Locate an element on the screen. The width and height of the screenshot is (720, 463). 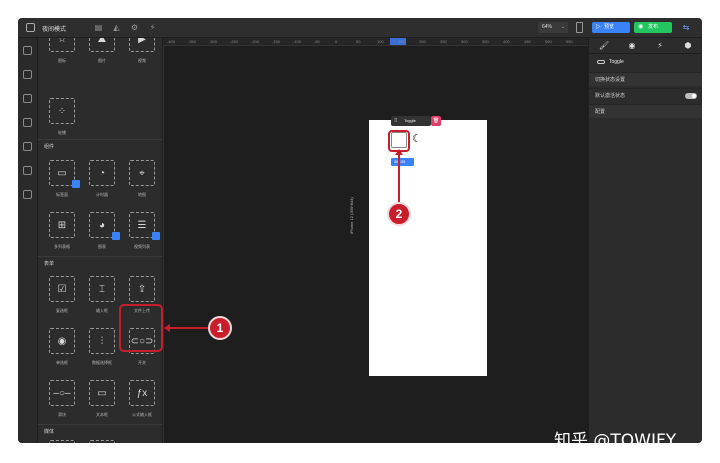
publish-label: 发布 is located at coordinates (653, 27).